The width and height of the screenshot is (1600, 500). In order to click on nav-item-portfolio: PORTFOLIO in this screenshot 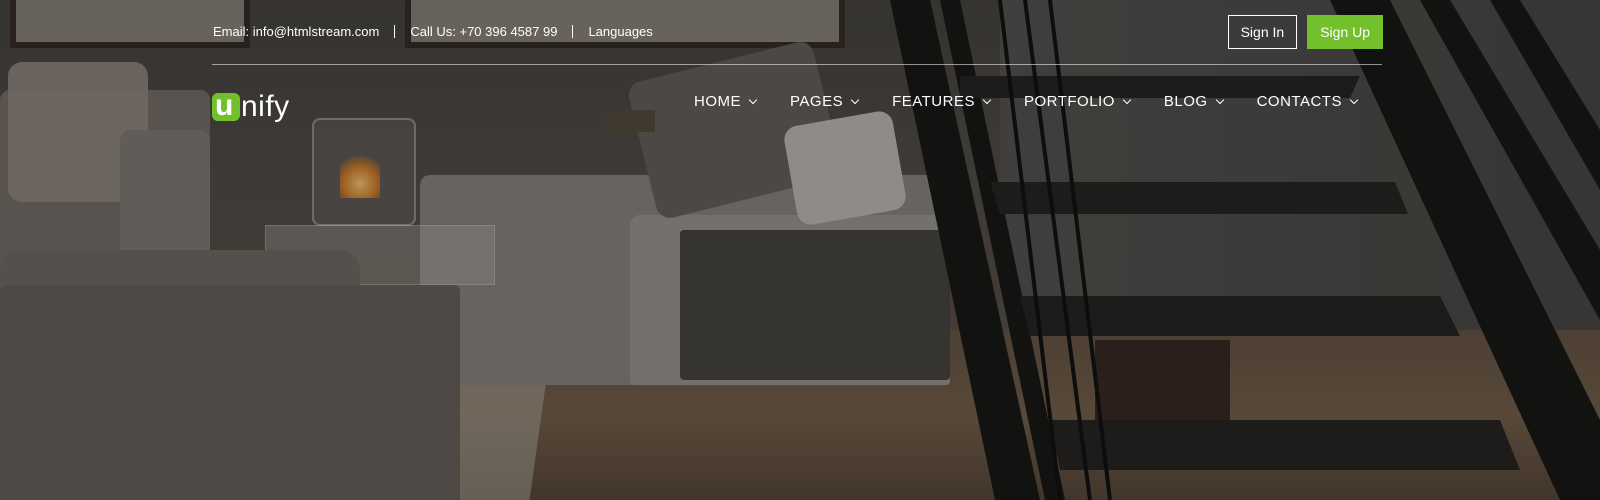, I will do `click(1077, 101)`.